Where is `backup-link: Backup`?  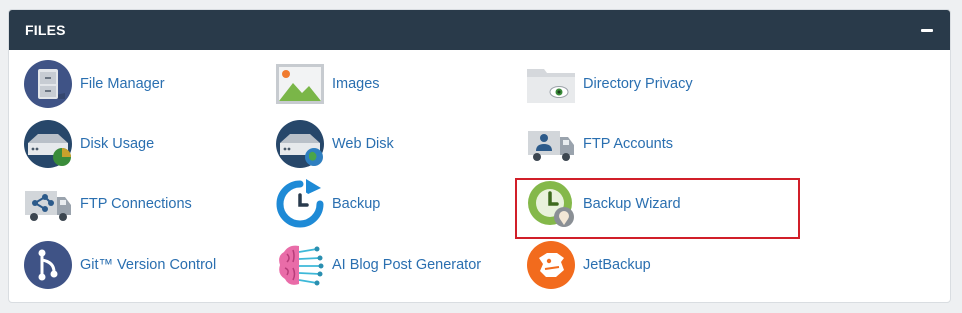
backup-link: Backup is located at coordinates (327, 204).